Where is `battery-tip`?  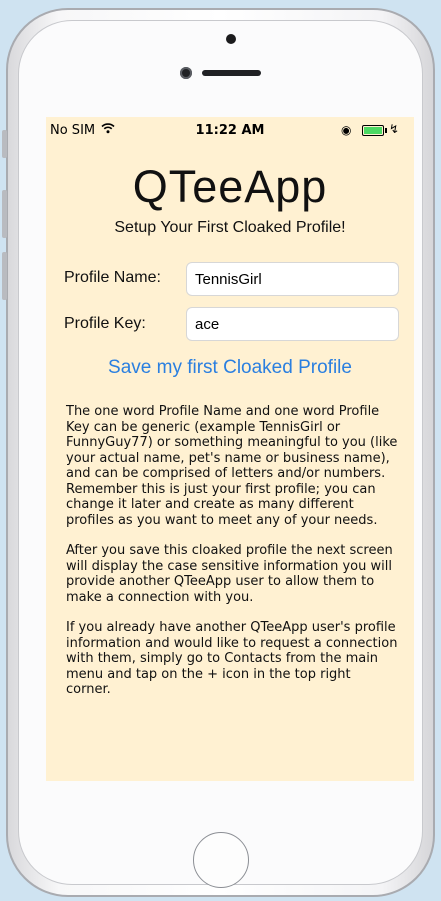 battery-tip is located at coordinates (386, 130).